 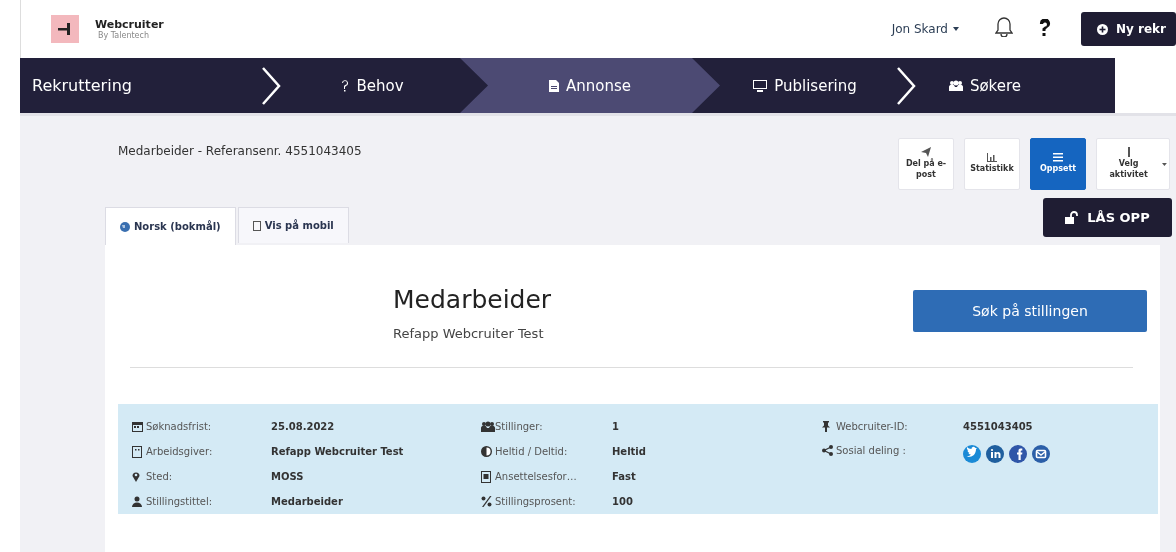 I want to click on question-icon, so click(x=345, y=85).